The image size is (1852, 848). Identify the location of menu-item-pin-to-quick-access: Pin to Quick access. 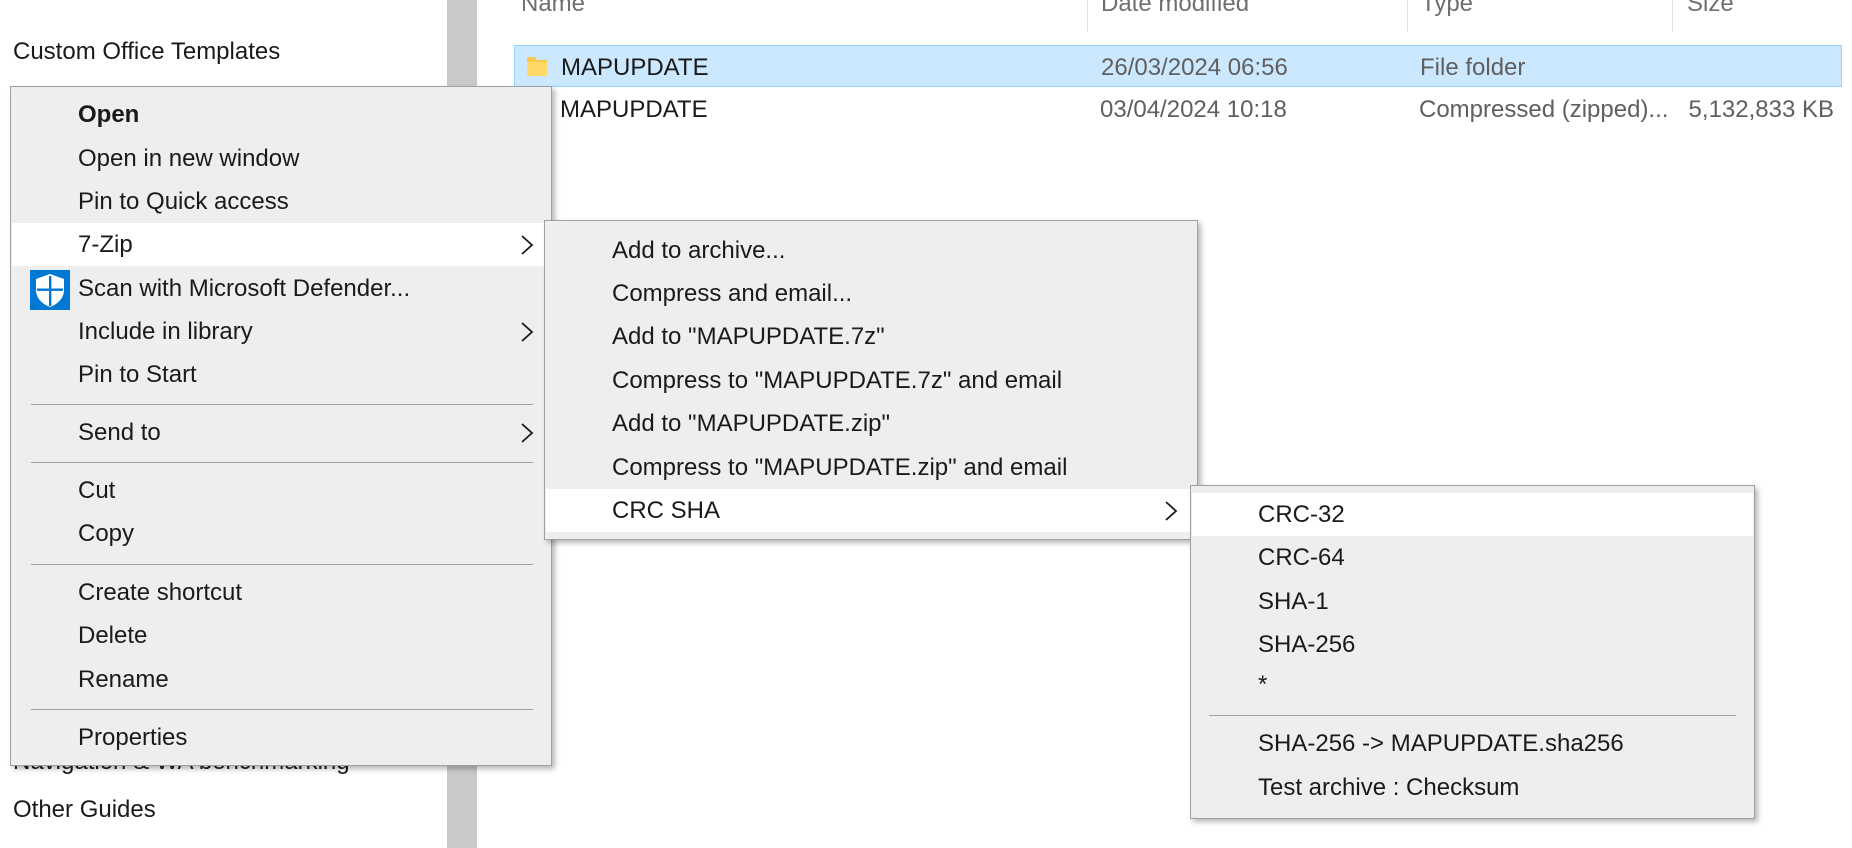
(281, 201).